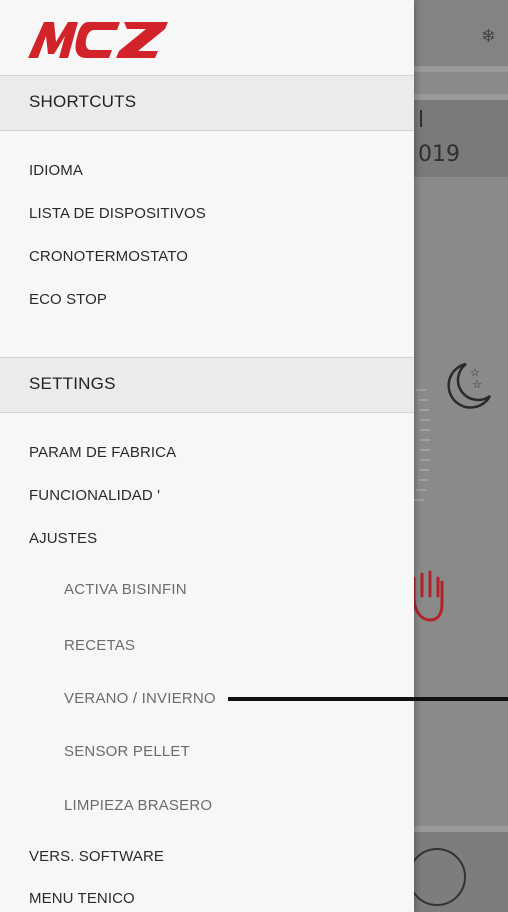  I want to click on background-text: l, so click(421, 120).